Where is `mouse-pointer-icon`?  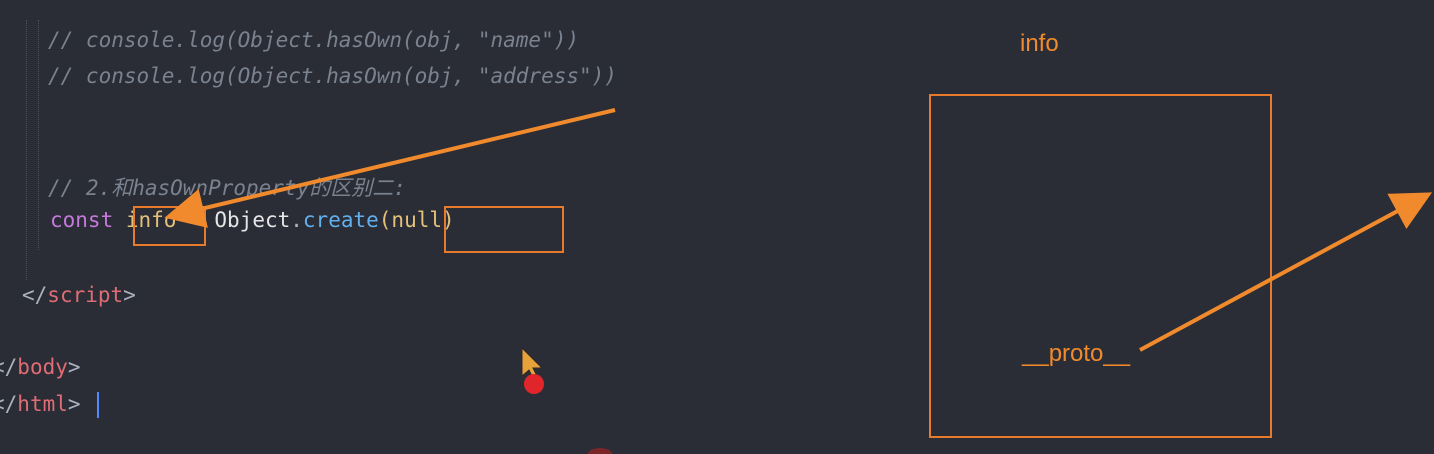 mouse-pointer-icon is located at coordinates (532, 370).